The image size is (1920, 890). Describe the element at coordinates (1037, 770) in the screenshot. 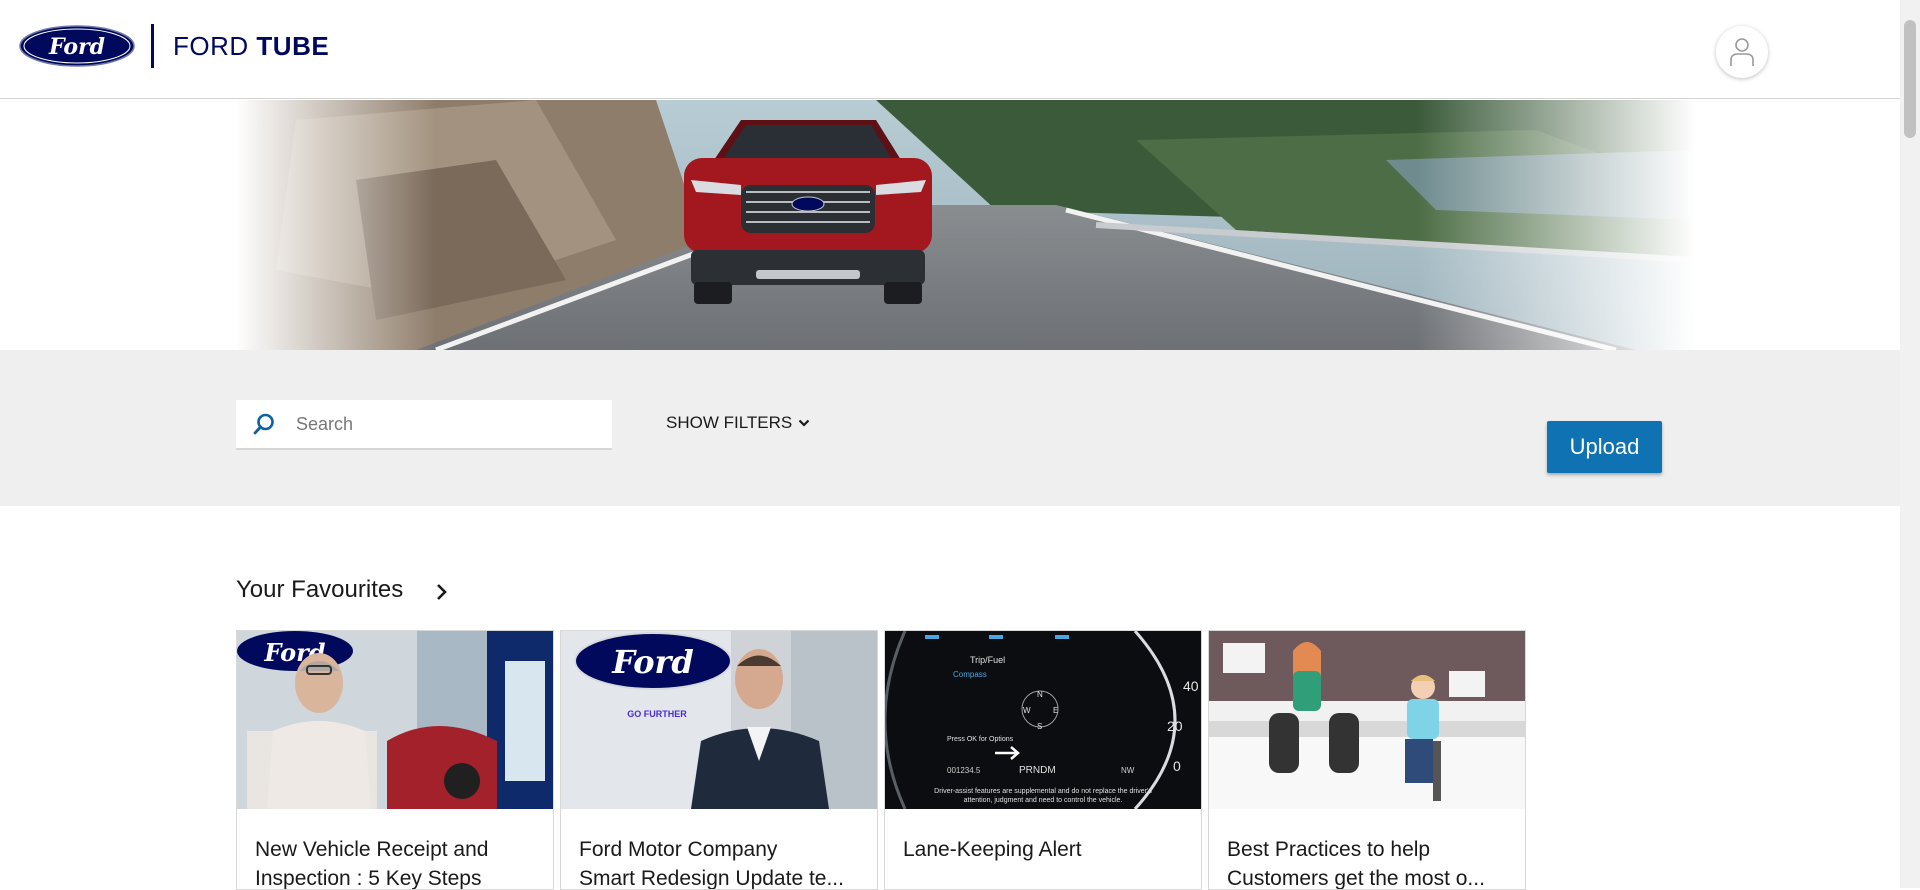

I see `gear-text: PRNDM` at that location.